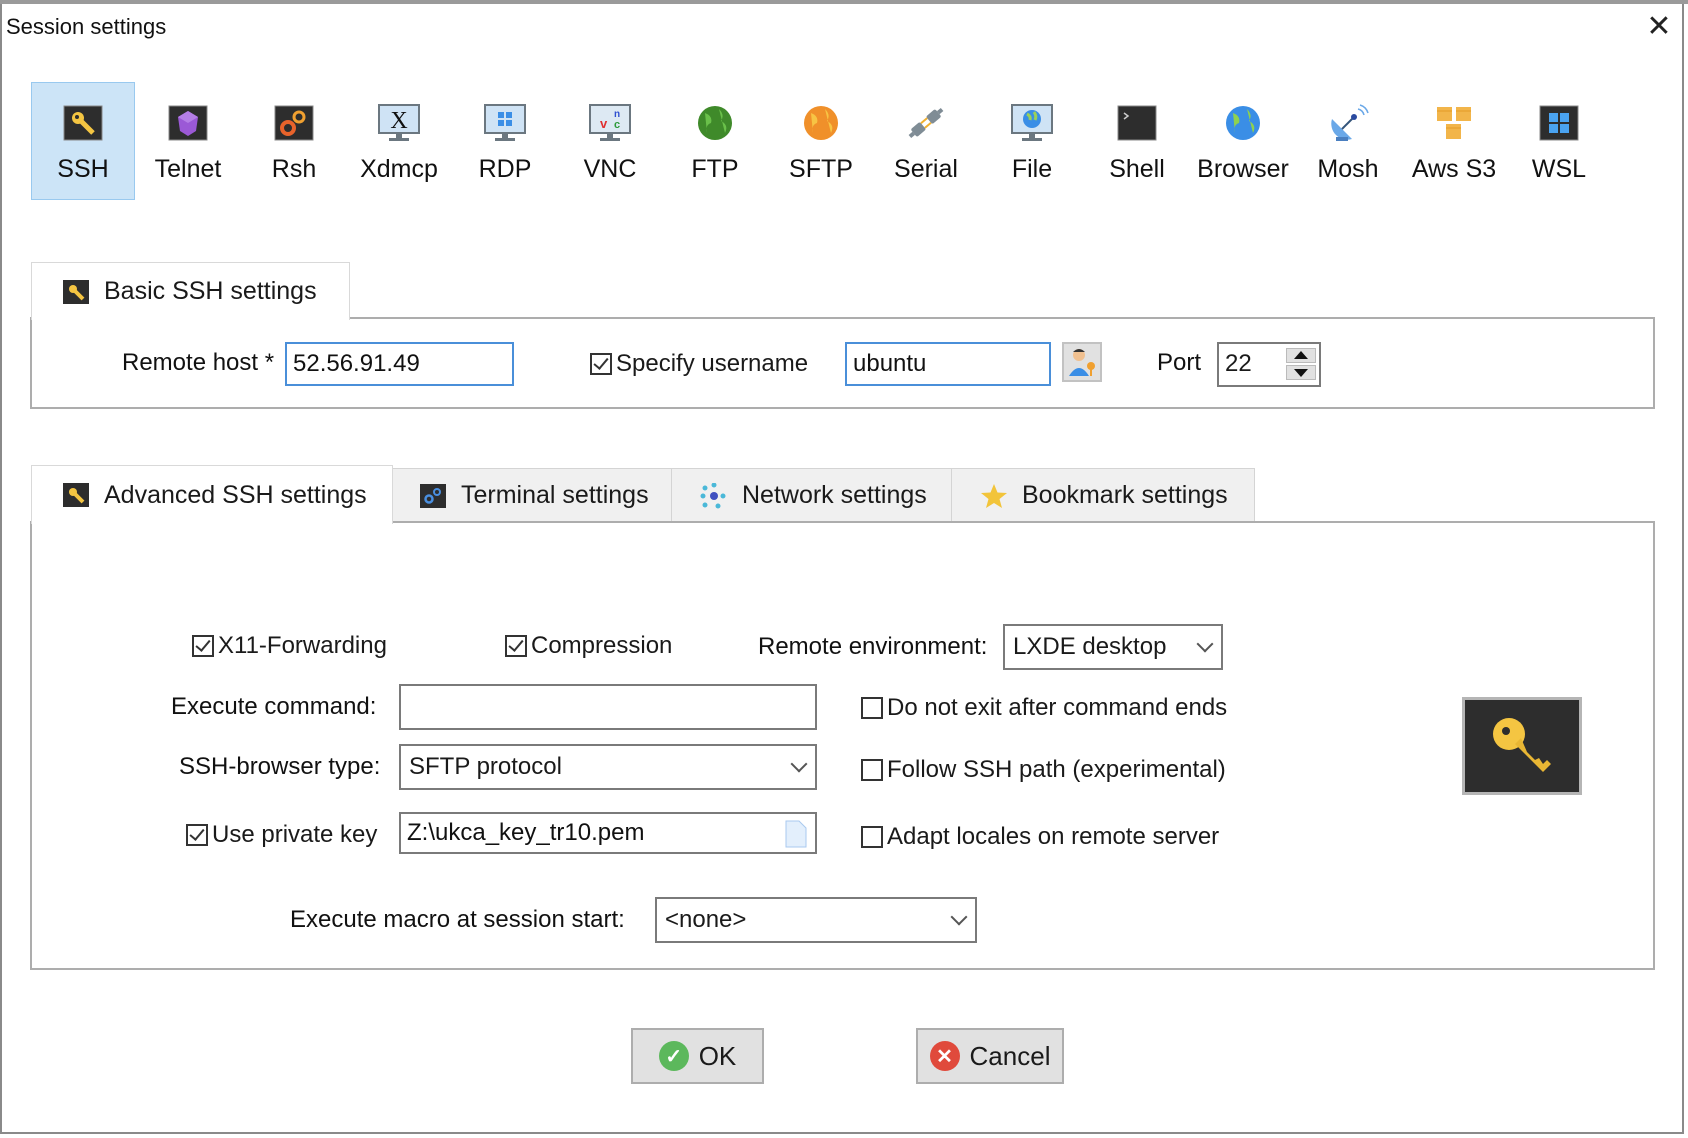 The image size is (1688, 1138). Describe the element at coordinates (873, 646) in the screenshot. I see `remote-environment-label: Remote environment:` at that location.